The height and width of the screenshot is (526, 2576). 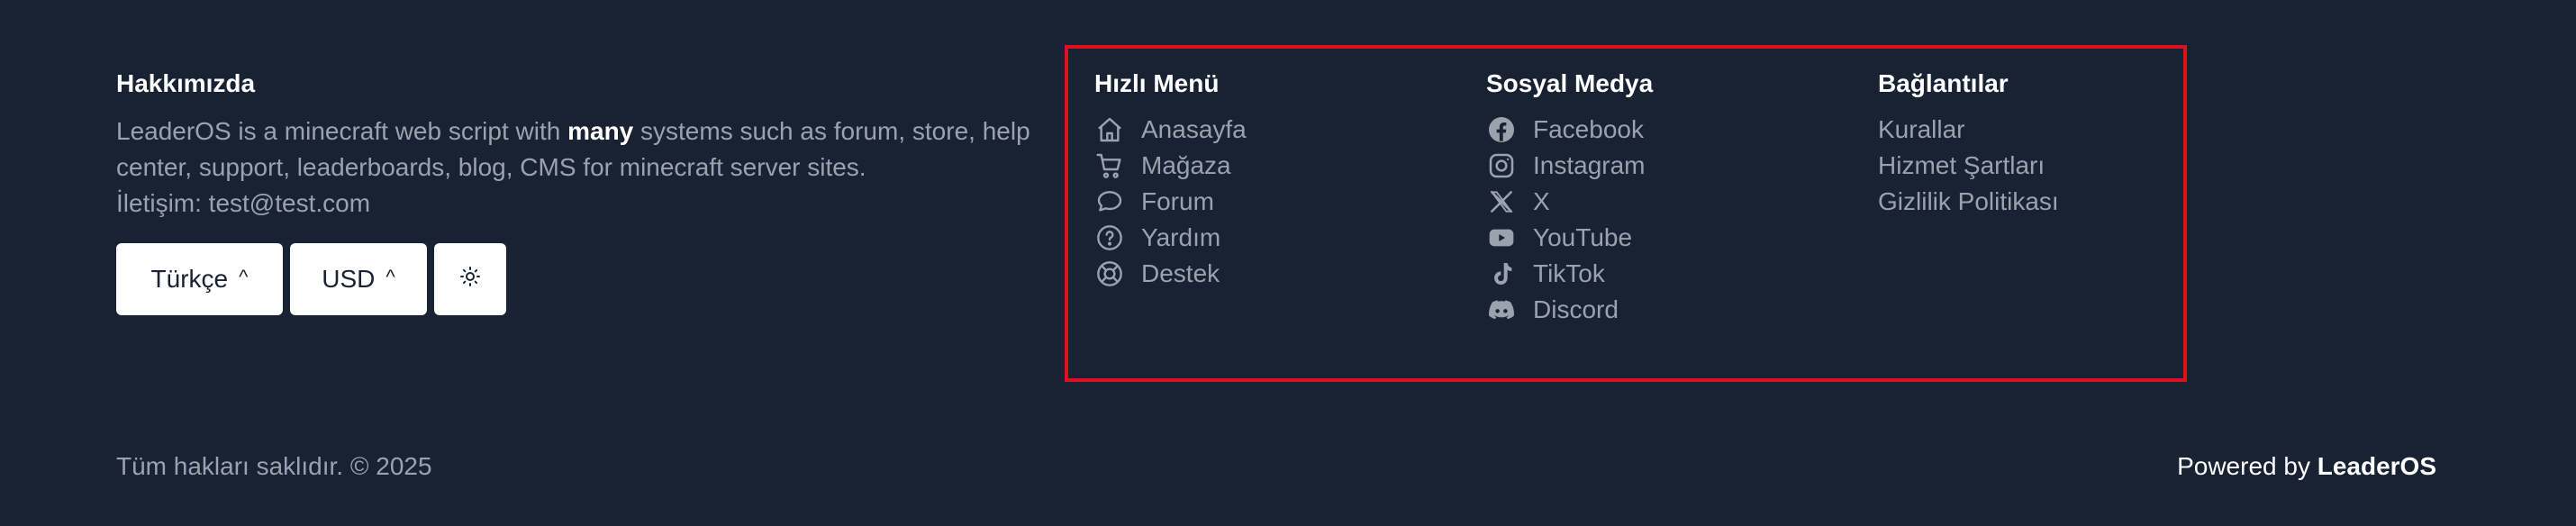 I want to click on lifebuoy-icon, so click(x=1109, y=273).